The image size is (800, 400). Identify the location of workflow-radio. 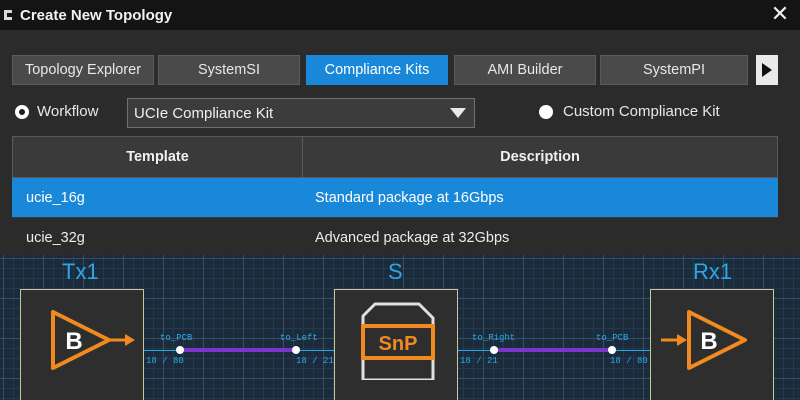
(22, 112).